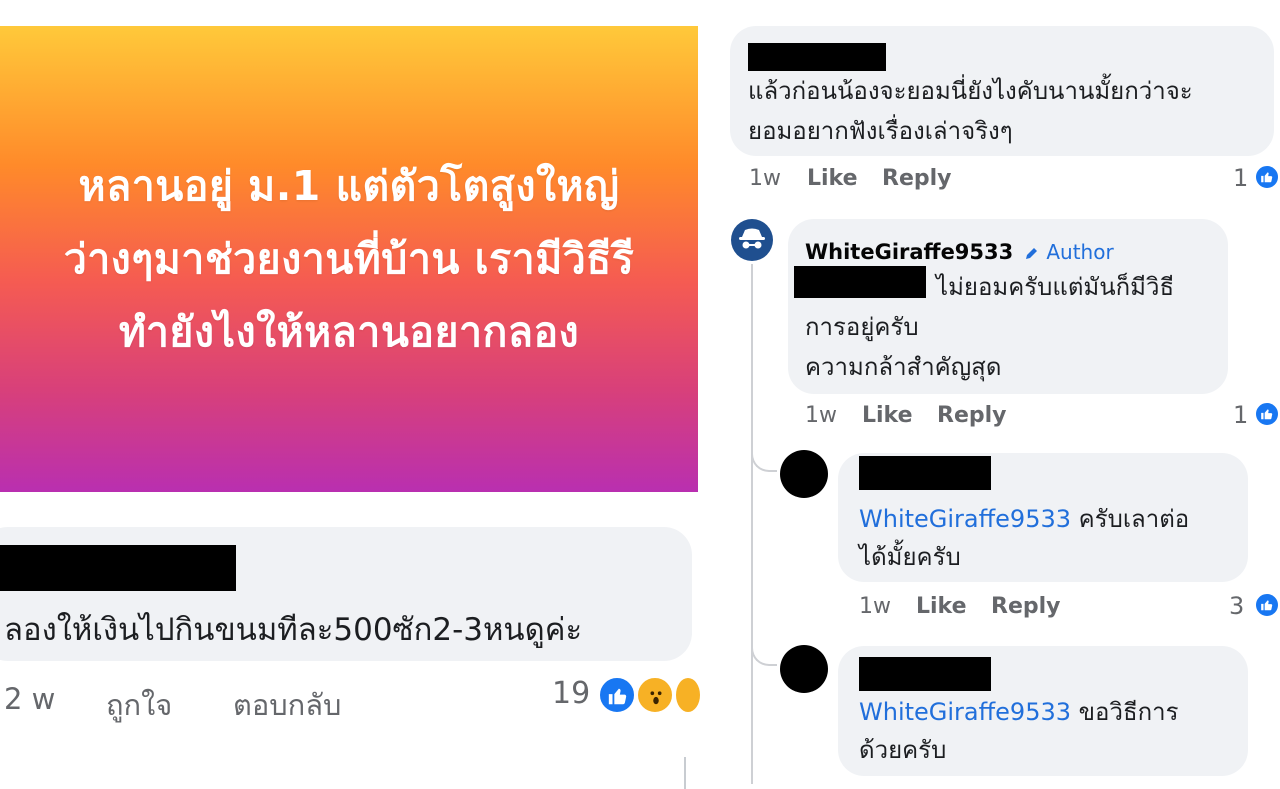 The width and height of the screenshot is (1280, 789). Describe the element at coordinates (1055, 287) in the screenshot. I see `reply-text-line: ไม่ยอมครับแต่มันก็มีวิธี` at that location.